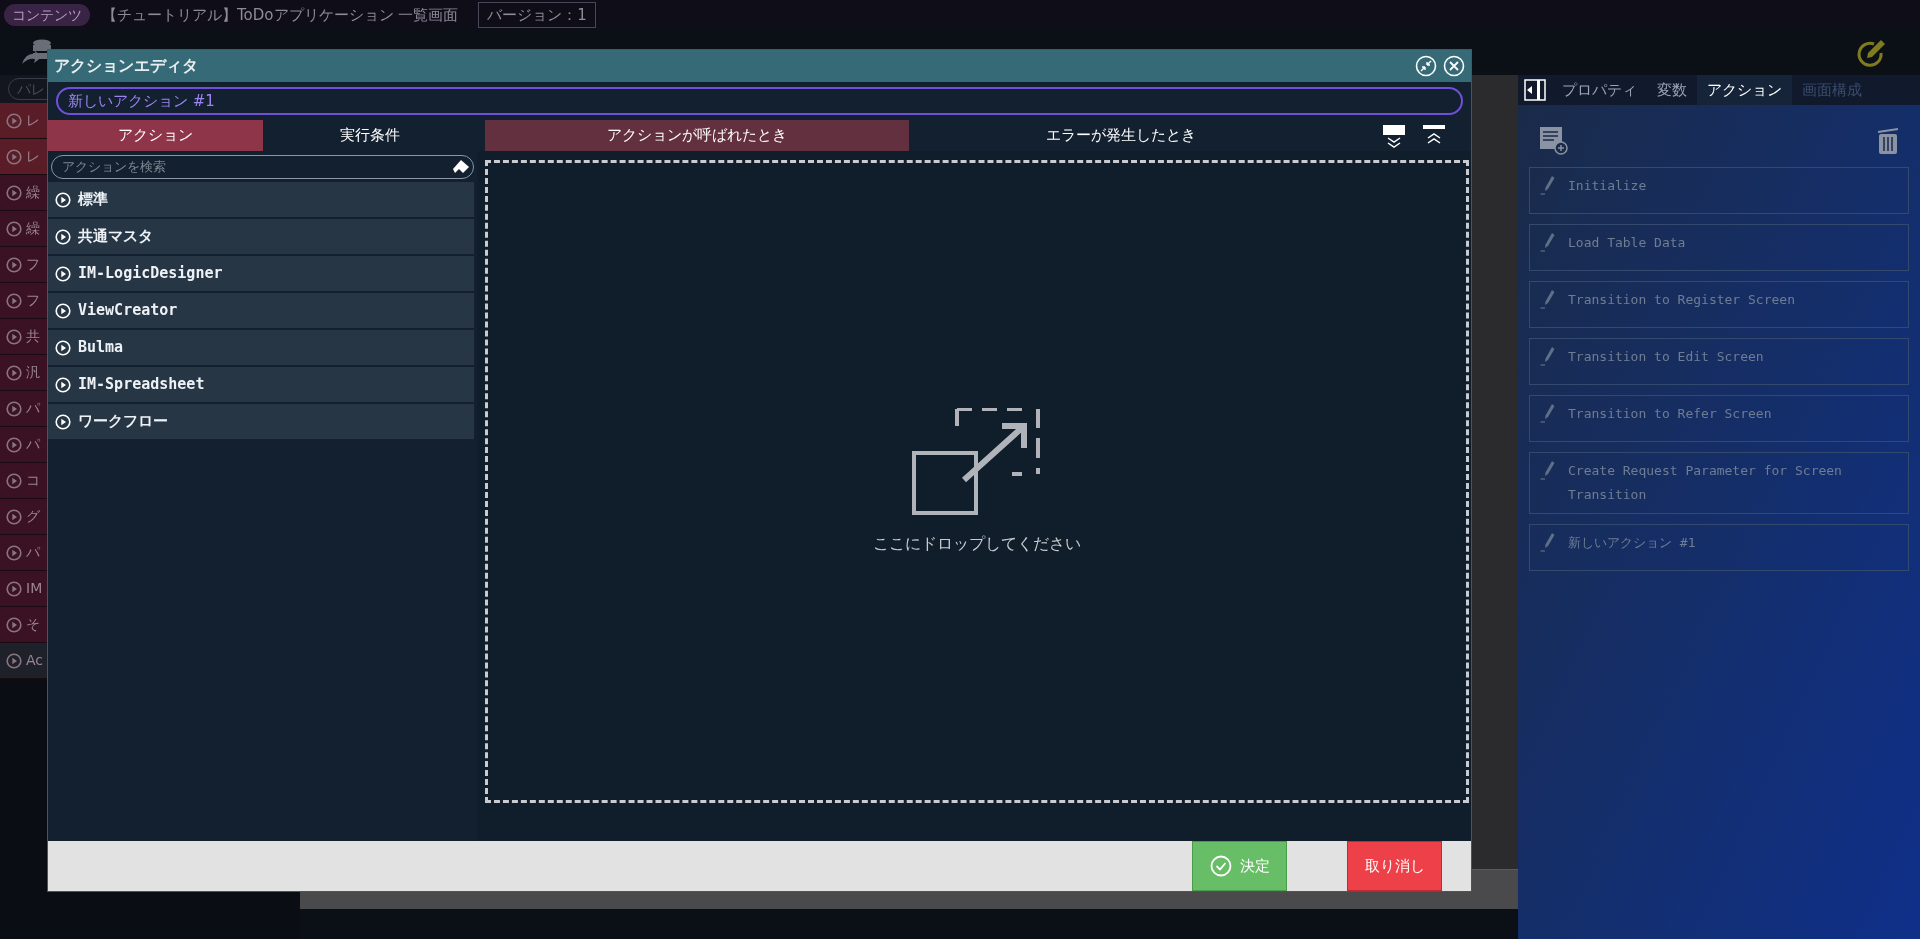 Image resolution: width=1920 pixels, height=939 pixels. Describe the element at coordinates (261, 273) in the screenshot. I see `category-item: IM-LogicDesigner` at that location.